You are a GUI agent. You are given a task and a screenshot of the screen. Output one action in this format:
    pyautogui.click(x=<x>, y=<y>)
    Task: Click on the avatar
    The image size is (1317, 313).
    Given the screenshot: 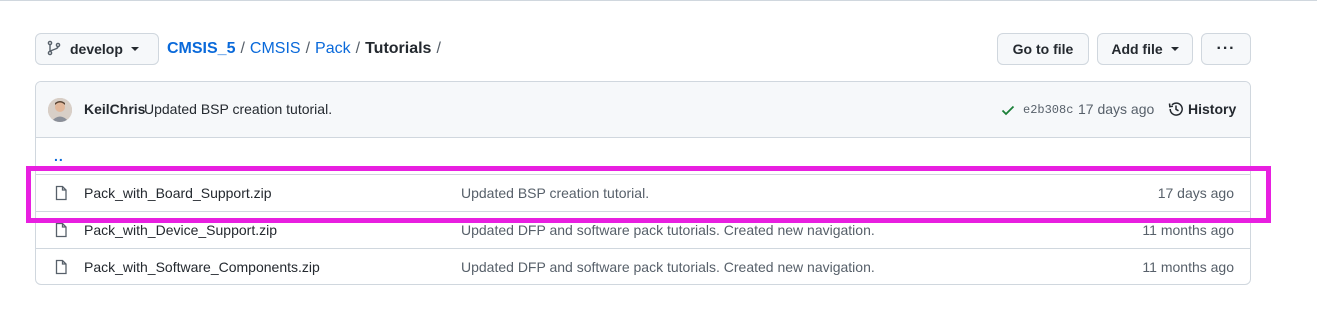 What is the action you would take?
    pyautogui.click(x=60, y=110)
    